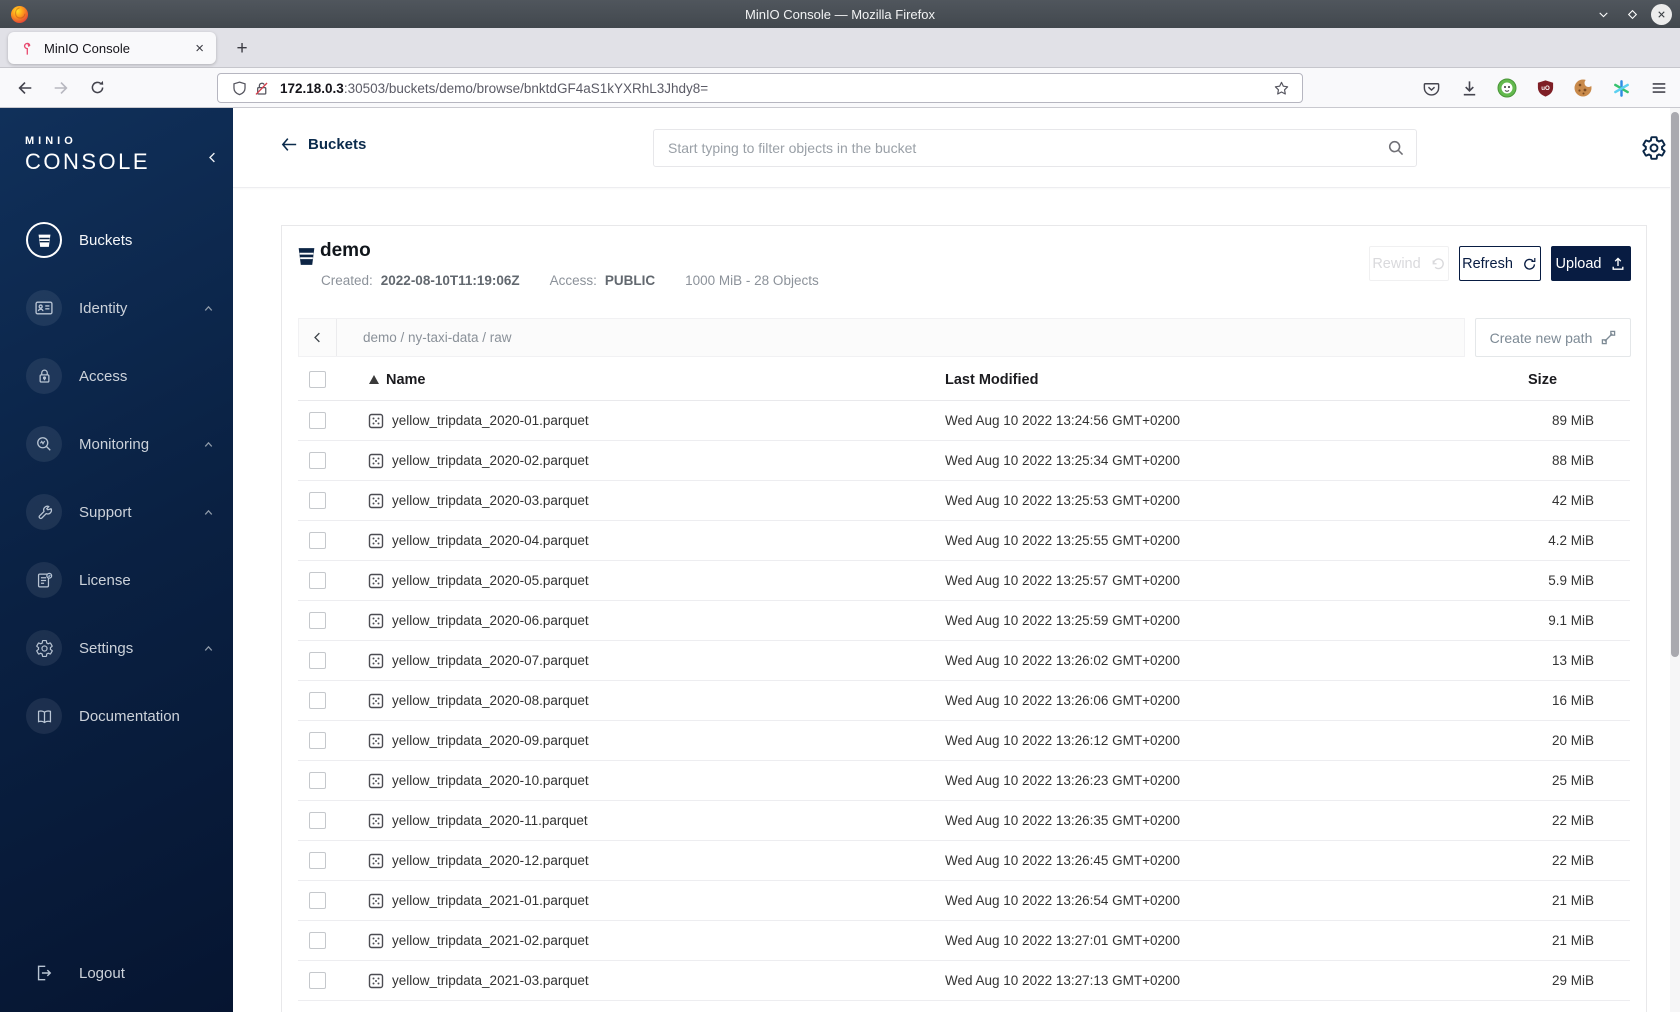 This screenshot has height=1012, width=1680. I want to click on column-header-size: Size, so click(1580, 380).